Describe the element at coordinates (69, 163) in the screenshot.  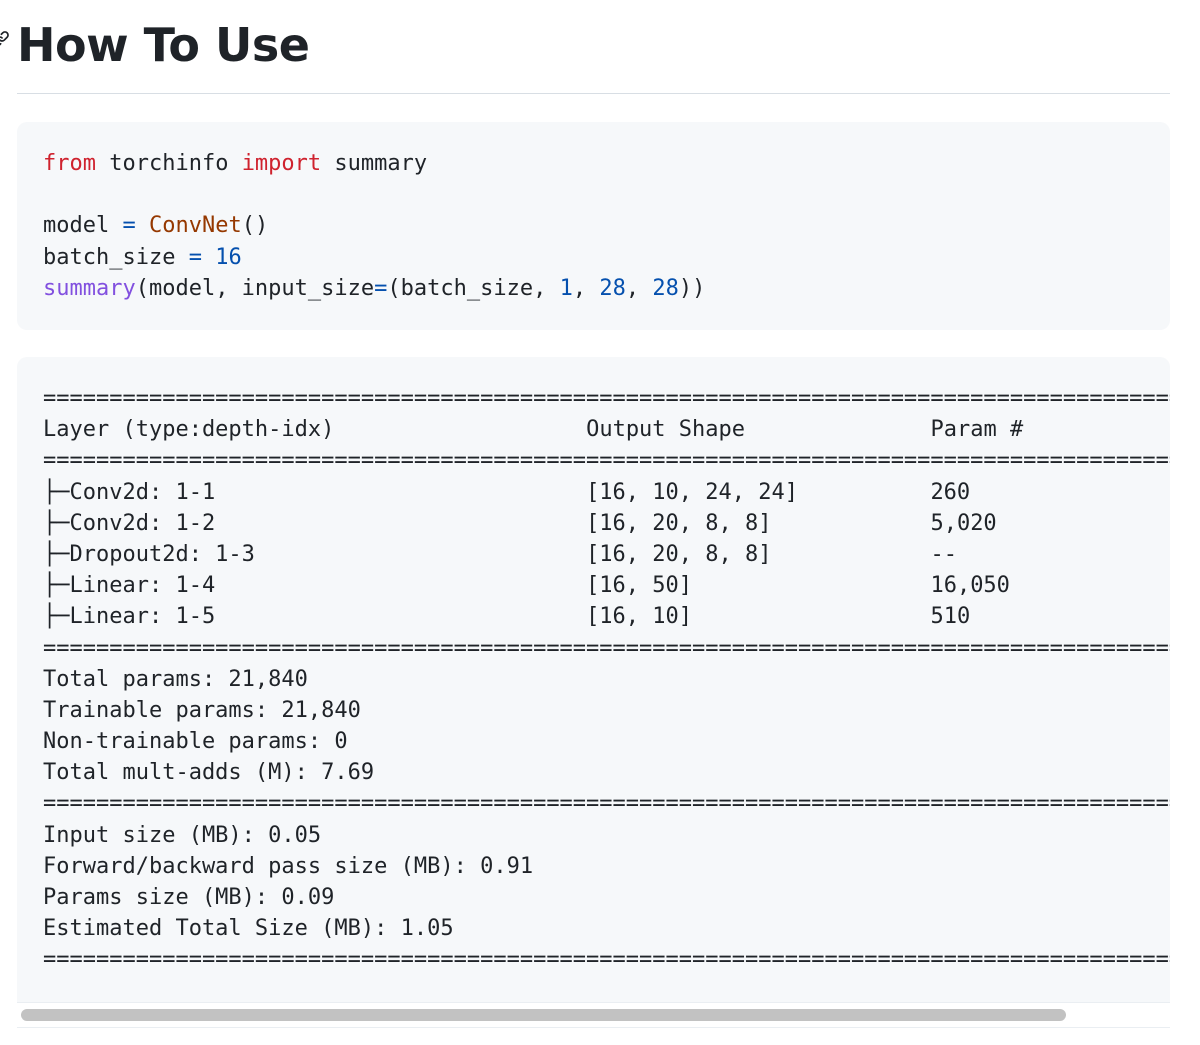
I see `code-token: from` at that location.